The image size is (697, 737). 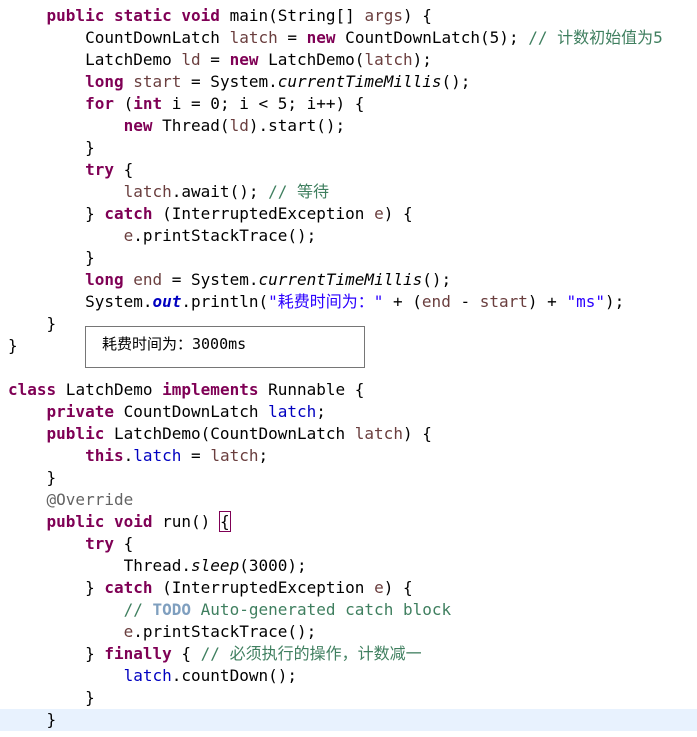 What do you see at coordinates (104, 81) in the screenshot?
I see `keyword: long` at bounding box center [104, 81].